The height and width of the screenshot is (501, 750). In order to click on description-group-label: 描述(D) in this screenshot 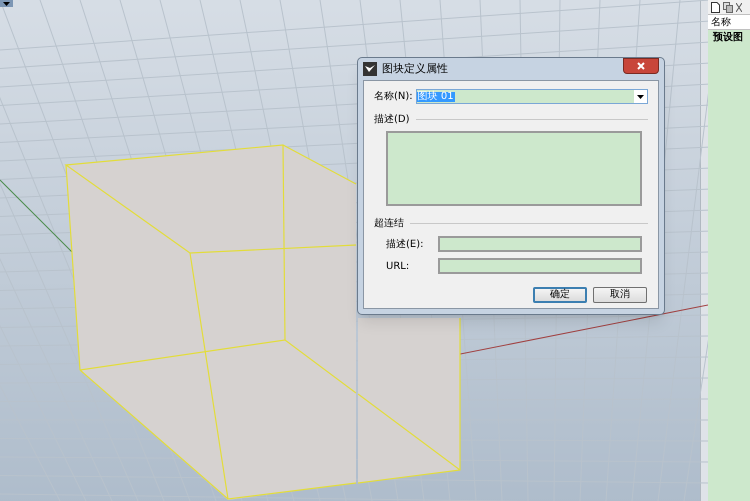, I will do `click(392, 119)`.